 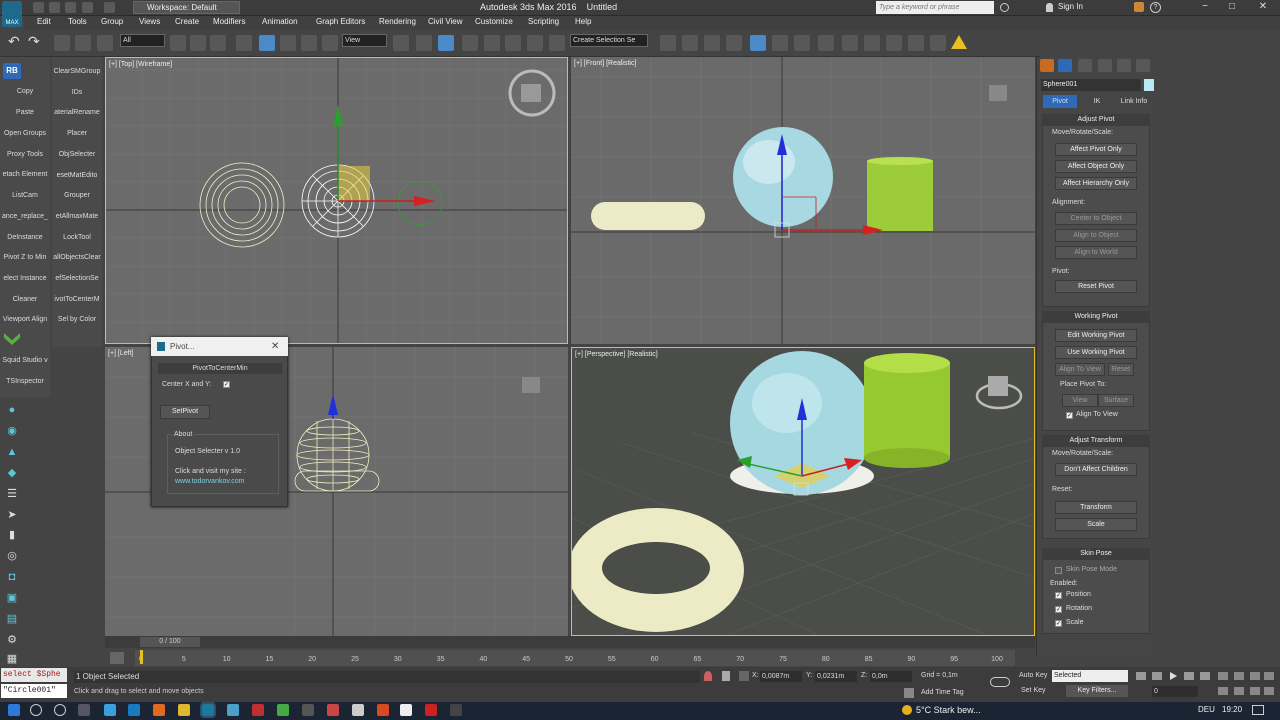 I want to click on fov-icon, so click(x=1223, y=691).